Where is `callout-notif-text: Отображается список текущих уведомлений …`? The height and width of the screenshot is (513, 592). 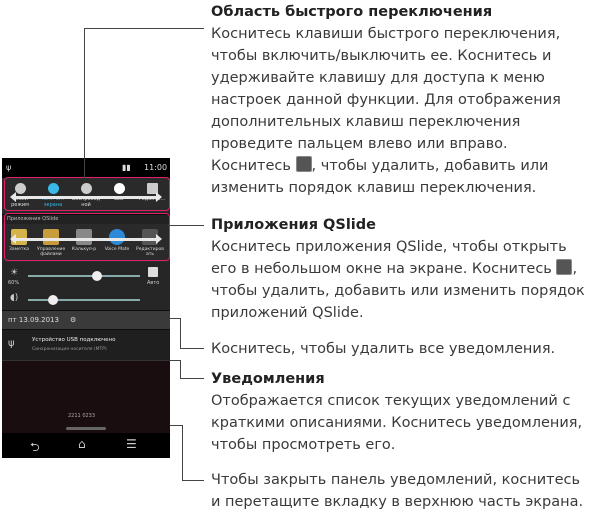 callout-notif-text: Отображается список текущих уведомлений … is located at coordinates (397, 423).